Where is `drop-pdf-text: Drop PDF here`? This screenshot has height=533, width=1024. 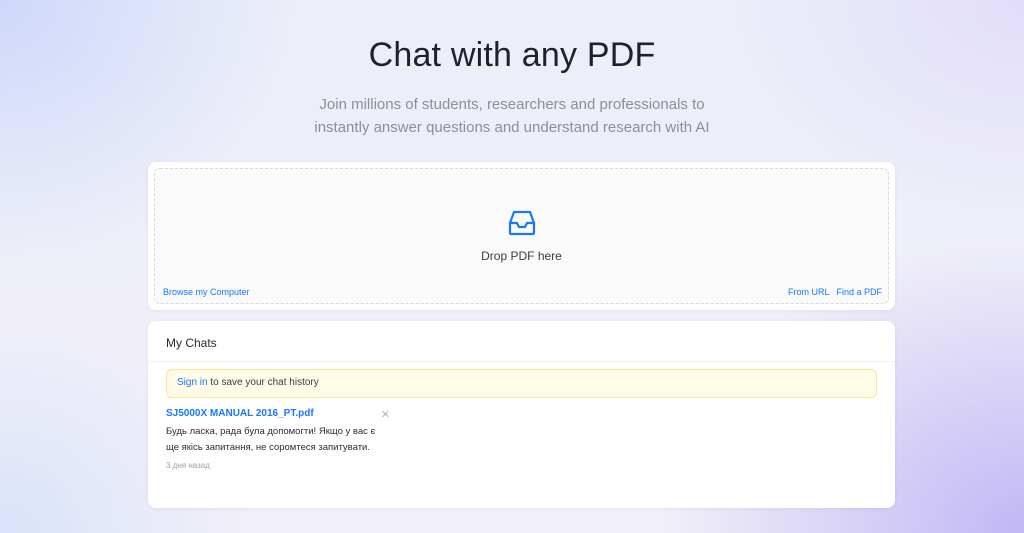 drop-pdf-text: Drop PDF here is located at coordinates (521, 256).